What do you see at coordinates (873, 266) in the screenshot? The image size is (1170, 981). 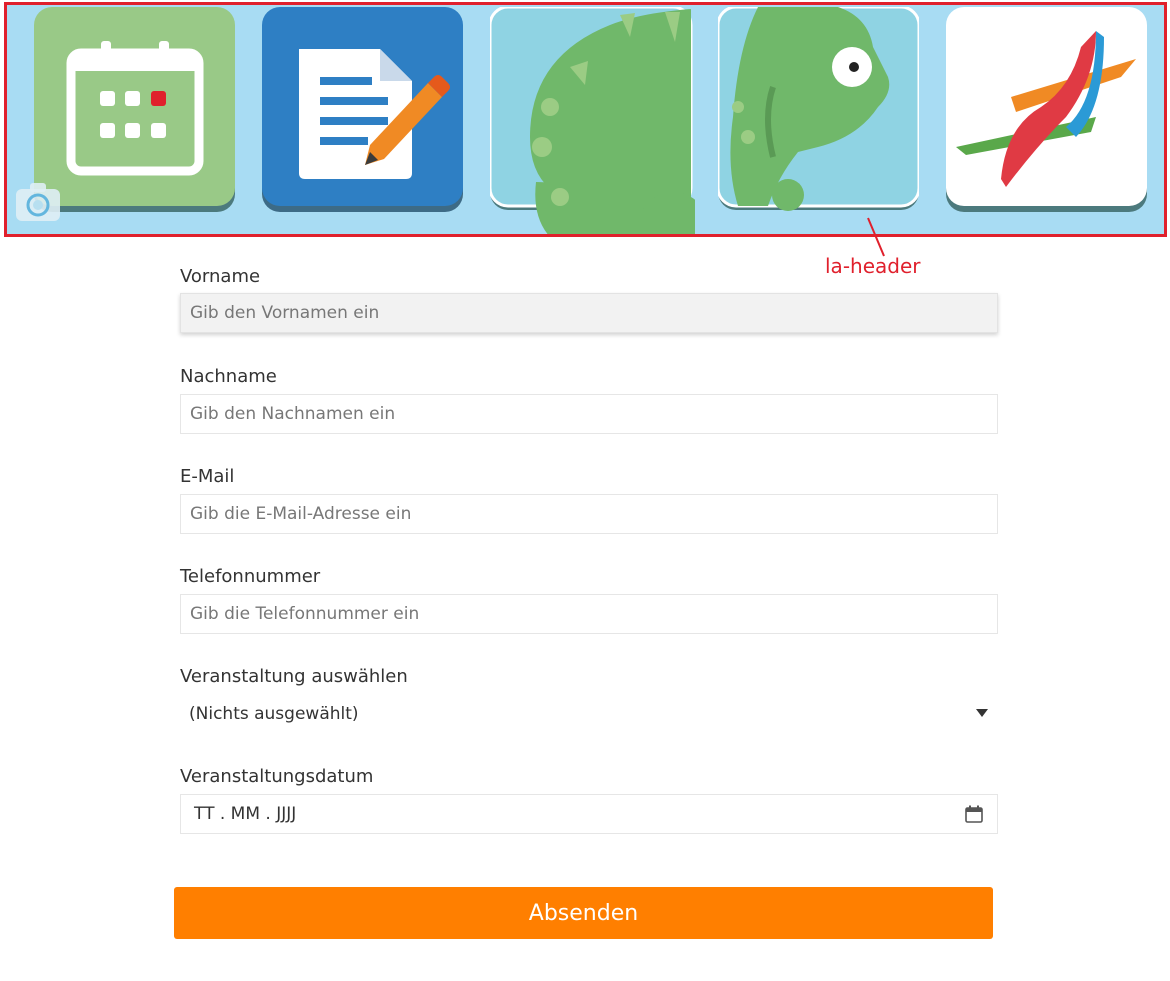 I see `annotation-label: la-header` at bounding box center [873, 266].